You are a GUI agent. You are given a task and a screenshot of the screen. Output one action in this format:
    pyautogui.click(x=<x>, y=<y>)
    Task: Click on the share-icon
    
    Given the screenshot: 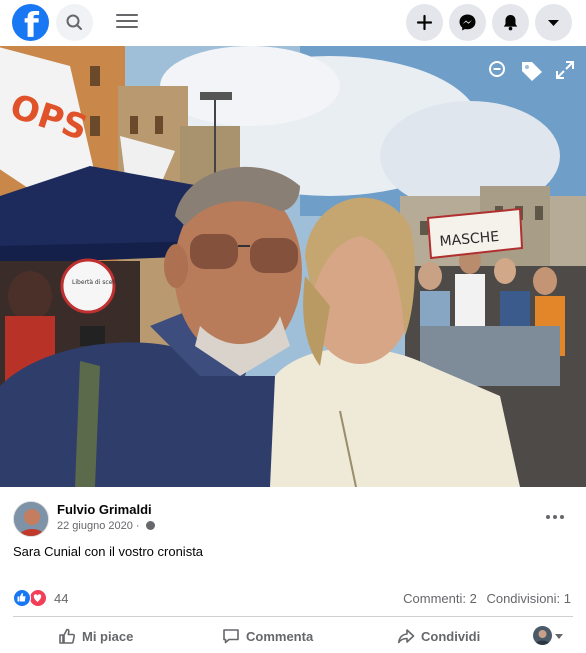 What is the action you would take?
    pyautogui.click(x=406, y=636)
    